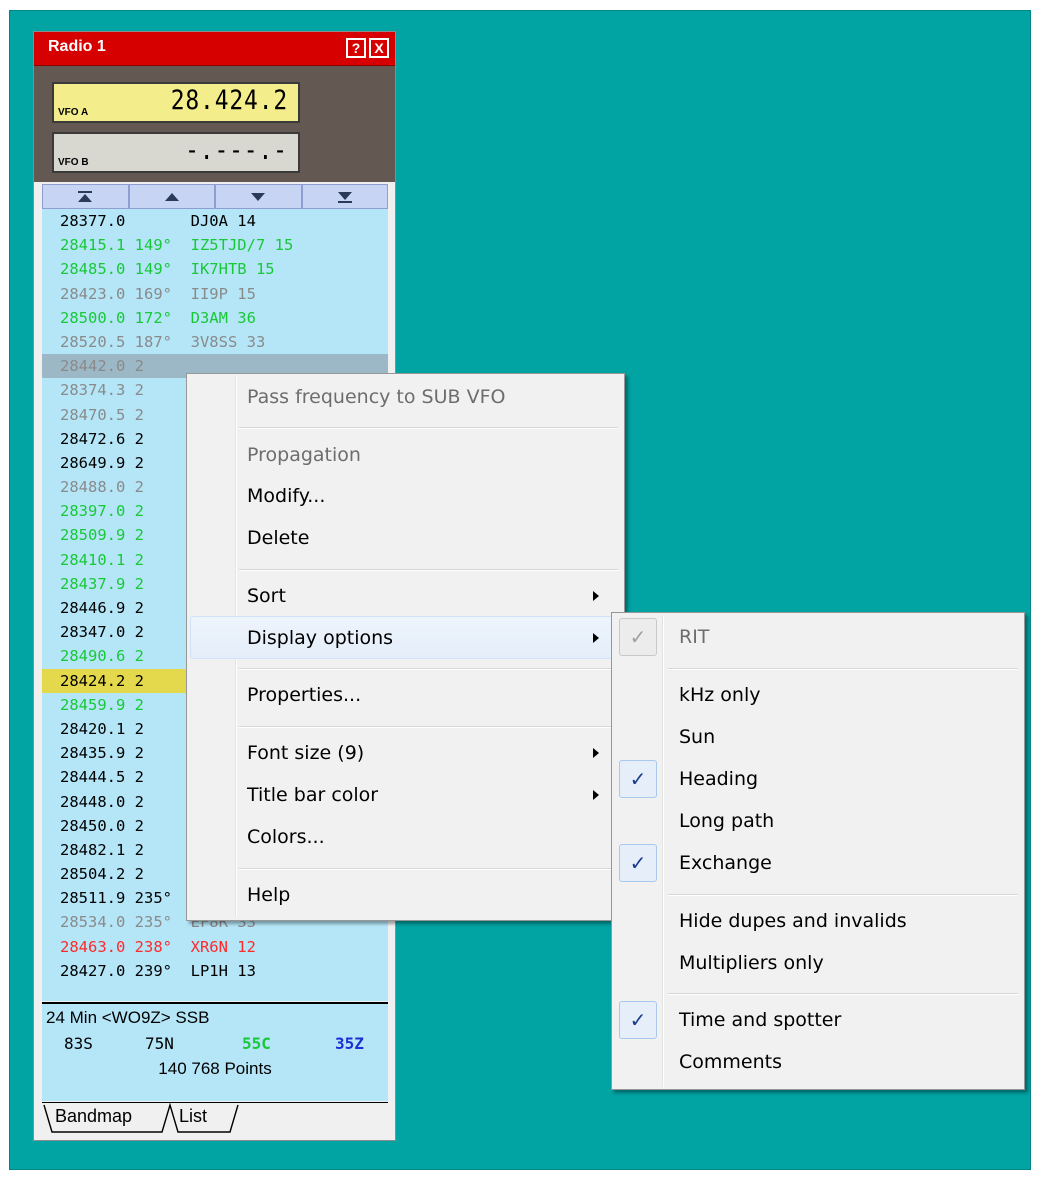 This screenshot has height=1179, width=1038. What do you see at coordinates (320, 638) in the screenshot?
I see `menu-item-display-options-label: Display options` at bounding box center [320, 638].